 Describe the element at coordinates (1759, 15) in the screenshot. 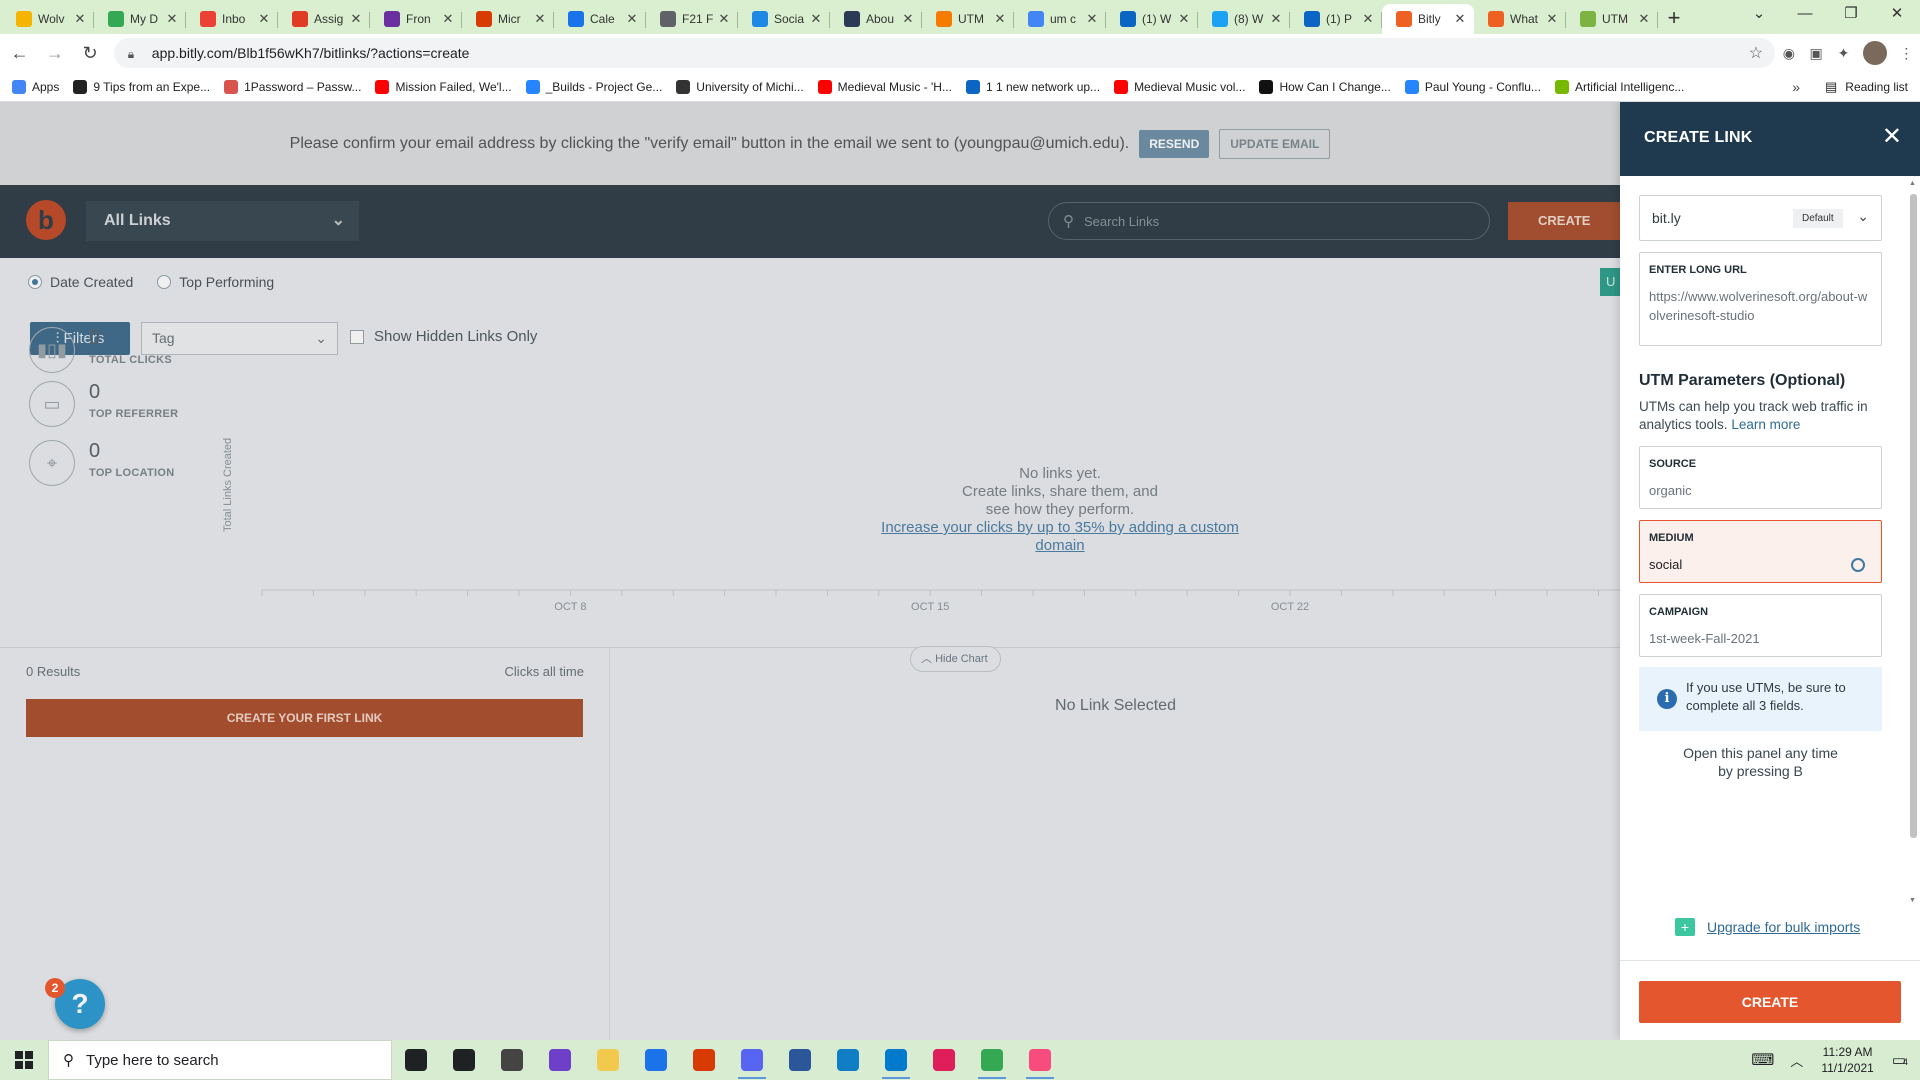

I see `tab-search-icon: ⌄` at that location.